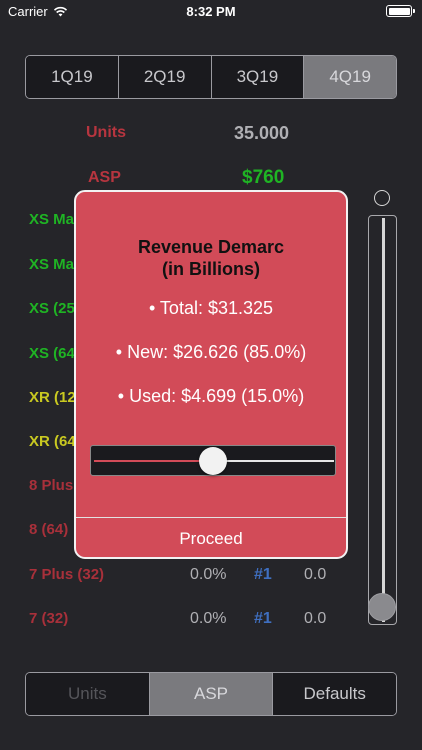  Describe the element at coordinates (67, 574) in the screenshot. I see `model-name: 7 Plus (32)` at that location.